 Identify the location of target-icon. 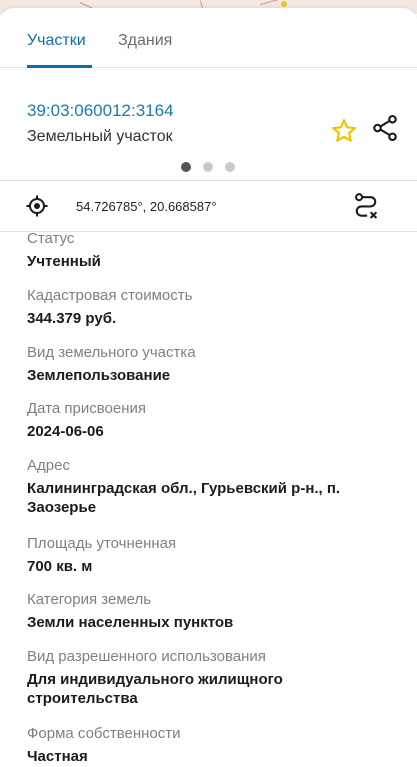
(37, 206).